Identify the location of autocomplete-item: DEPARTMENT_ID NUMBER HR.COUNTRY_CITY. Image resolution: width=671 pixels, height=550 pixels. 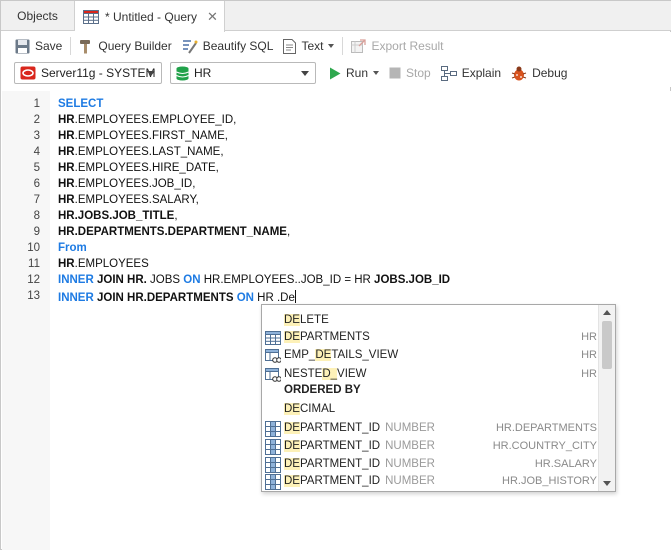
(430, 447).